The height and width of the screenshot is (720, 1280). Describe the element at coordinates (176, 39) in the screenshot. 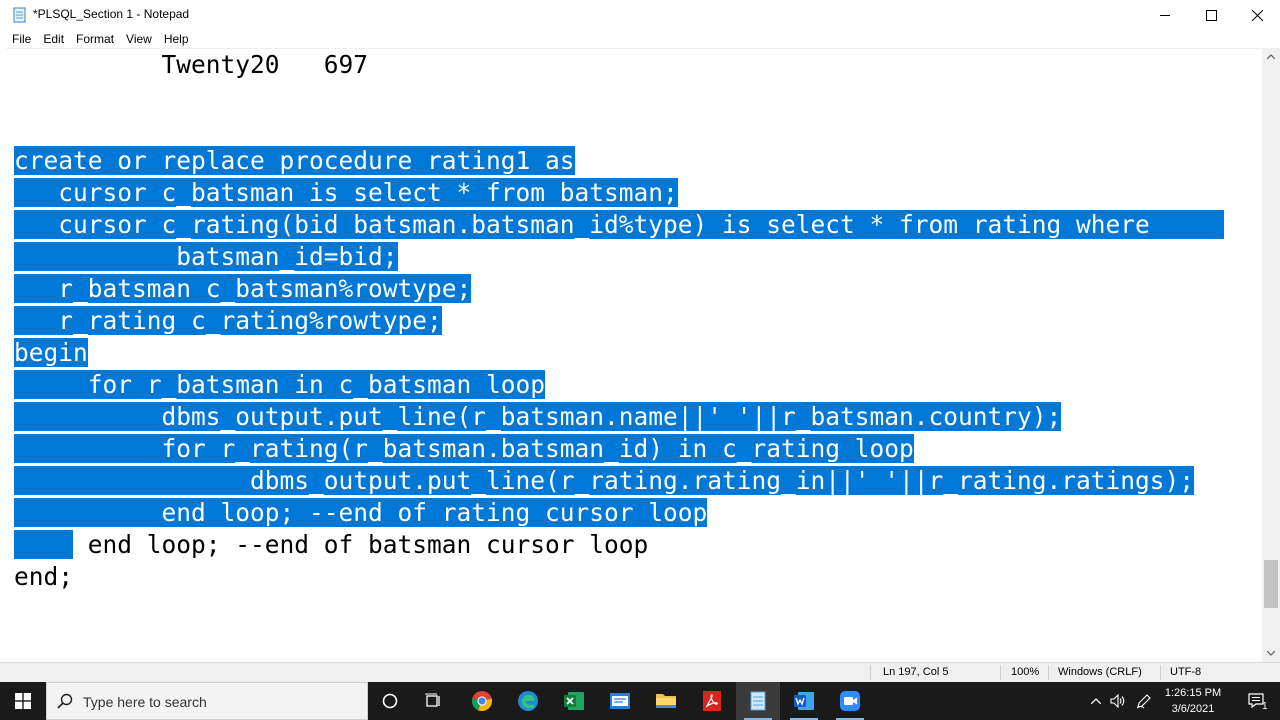

I see `menu-help: Help` at that location.